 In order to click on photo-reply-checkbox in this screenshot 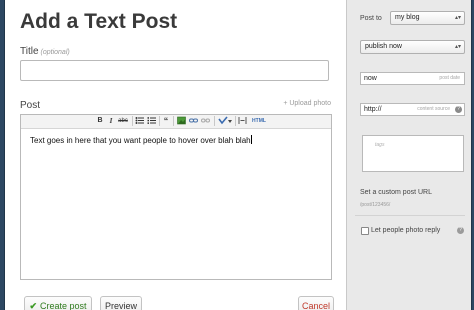, I will do `click(365, 231)`.